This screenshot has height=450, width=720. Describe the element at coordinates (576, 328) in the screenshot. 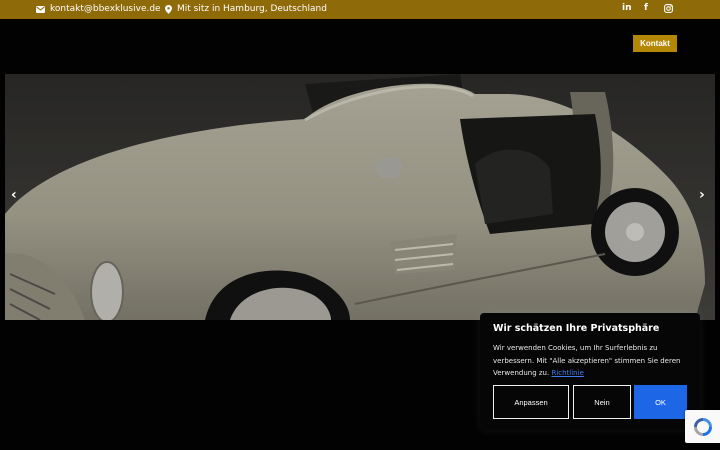

I see `cookie-title: Wir schätzen Ihre Privatsphäre` at that location.